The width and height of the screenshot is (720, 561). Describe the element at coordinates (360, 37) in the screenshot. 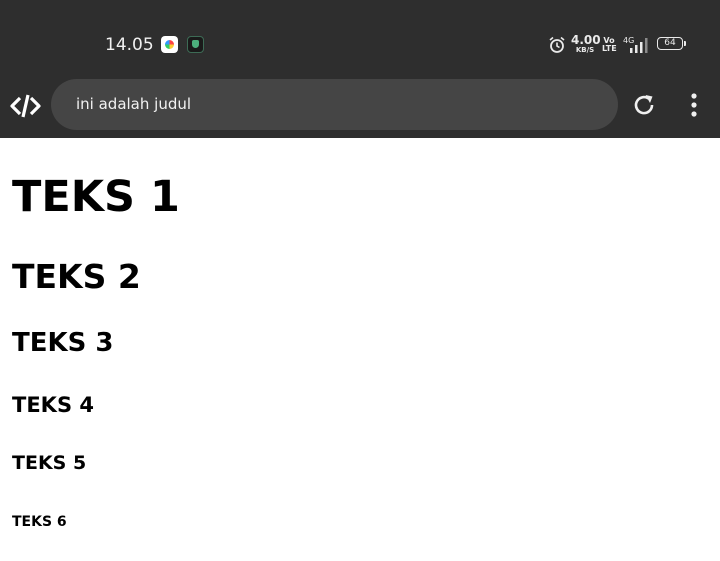

I see `status-bar: 14.05 4.00 KB/S Vo LTE 4G 64` at that location.